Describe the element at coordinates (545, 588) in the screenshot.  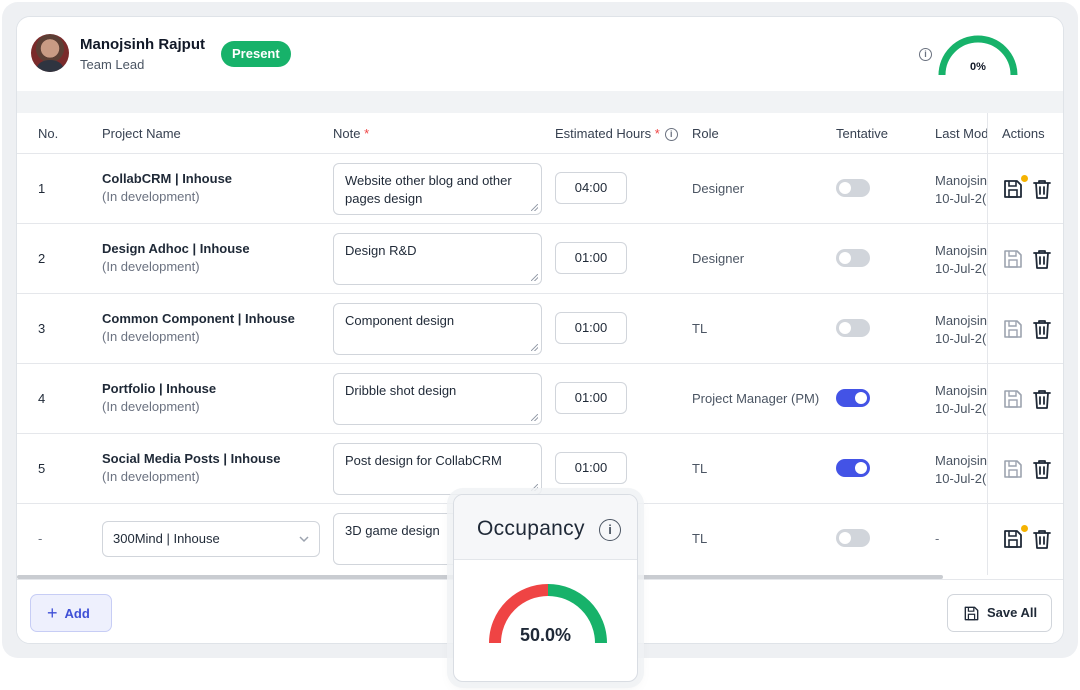
I see `occupancy-popup: Occupancy i 50.0%` at that location.